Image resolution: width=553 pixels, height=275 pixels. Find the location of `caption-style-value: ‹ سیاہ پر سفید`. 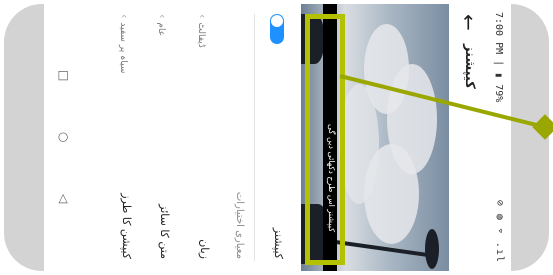

caption-style-value: ‹ سیاہ پر سفید is located at coordinates (124, 43).